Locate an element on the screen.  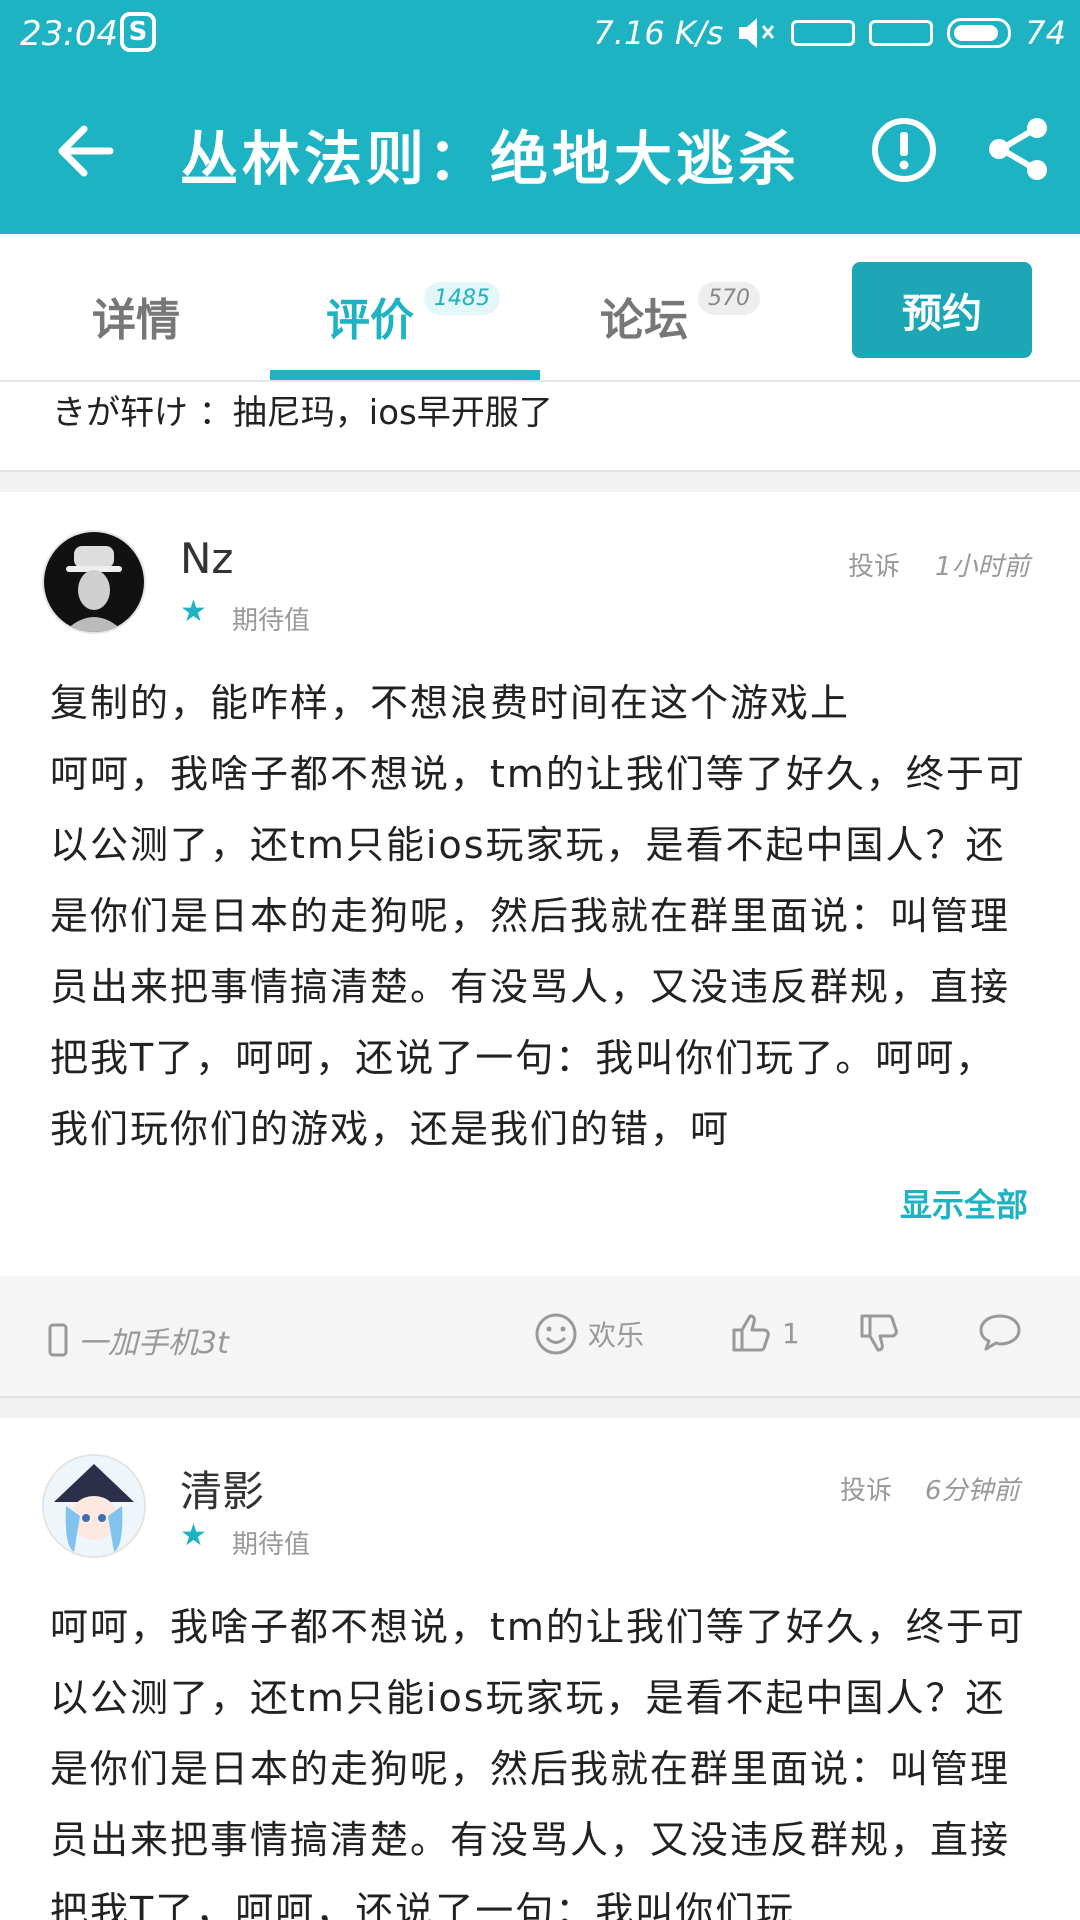
review-time: 1小时前 is located at coordinates (982, 567).